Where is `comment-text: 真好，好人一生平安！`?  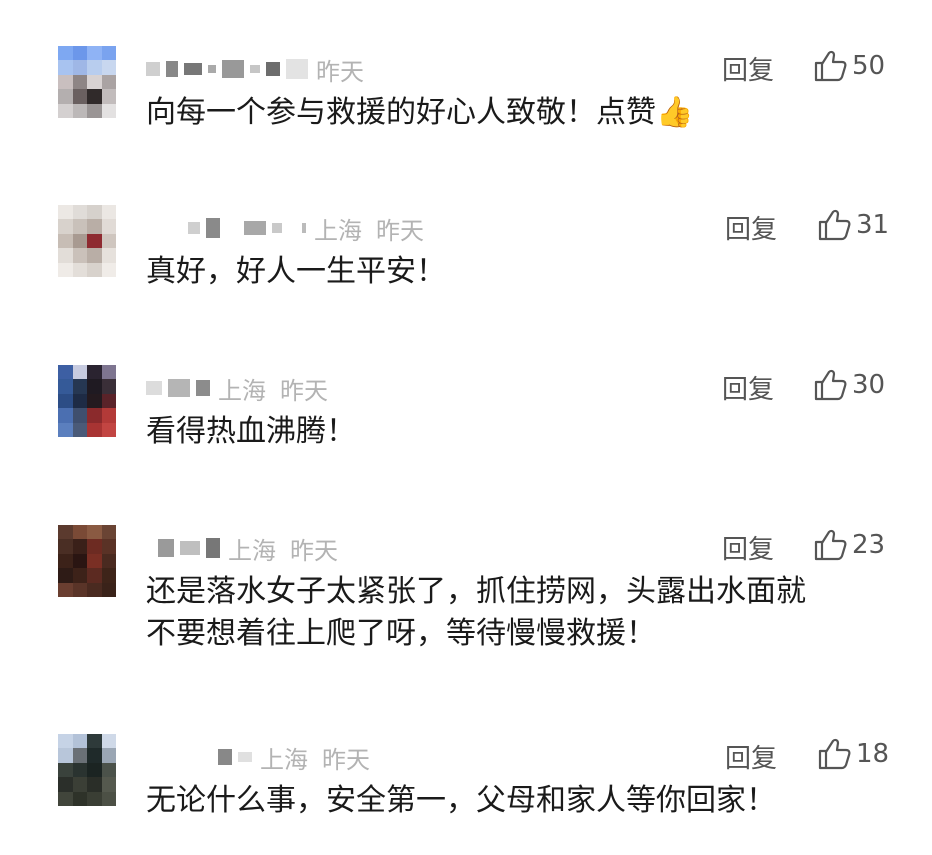
comment-text: 真好，好人一生平安！ is located at coordinates (296, 271).